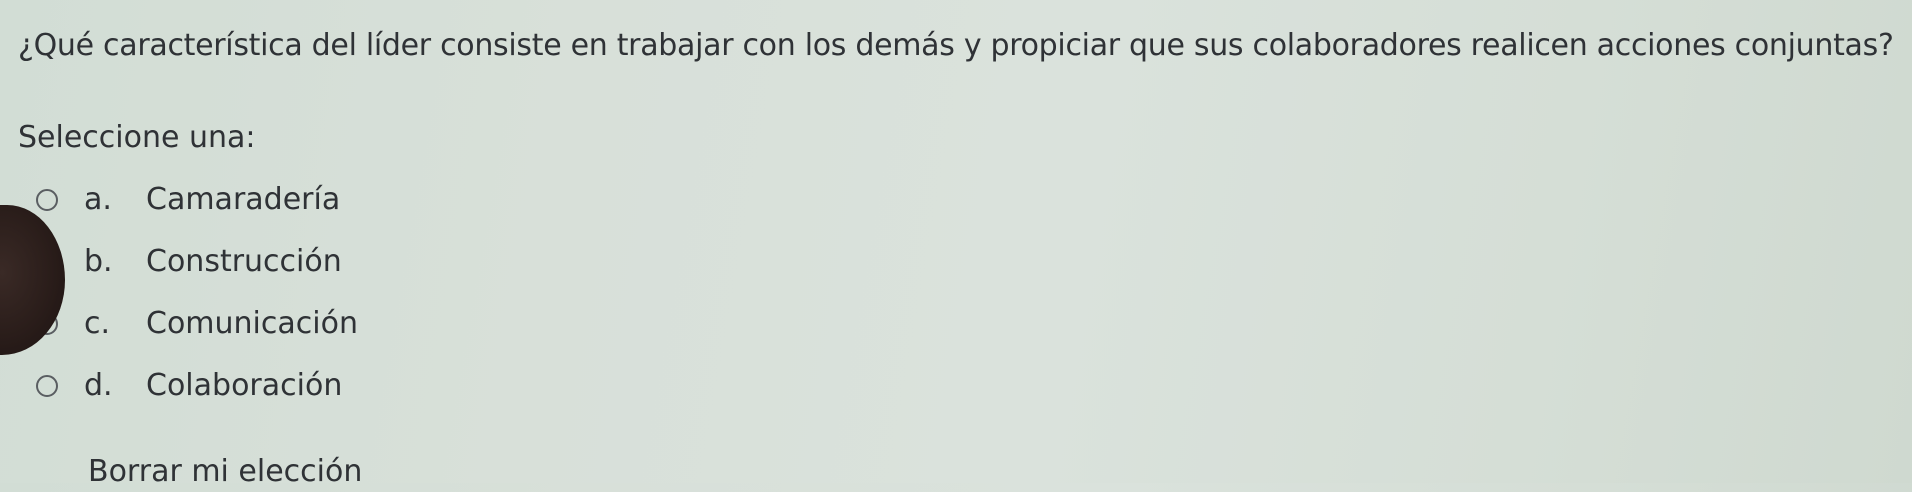 The image size is (1912, 492). What do you see at coordinates (252, 323) in the screenshot?
I see `option-label: Comunicación` at bounding box center [252, 323].